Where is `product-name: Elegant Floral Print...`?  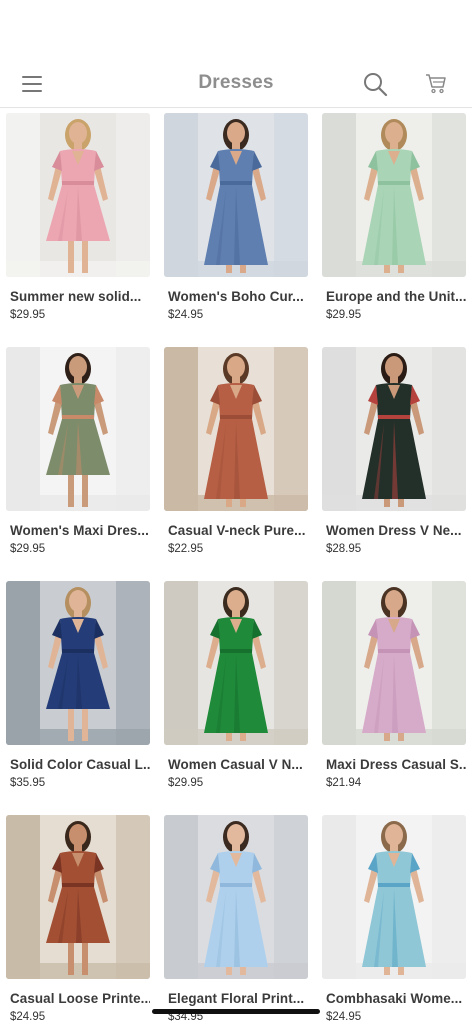 product-name: Elegant Floral Print... is located at coordinates (236, 998).